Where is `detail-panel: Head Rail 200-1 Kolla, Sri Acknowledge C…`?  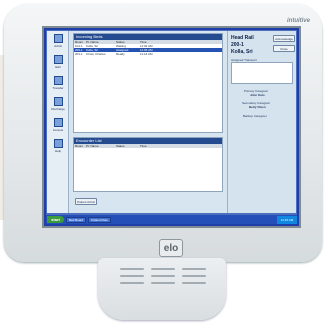
detail-panel: Head Rail 200-1 Kolla, Sri Acknowledge C… is located at coordinates (261, 122).